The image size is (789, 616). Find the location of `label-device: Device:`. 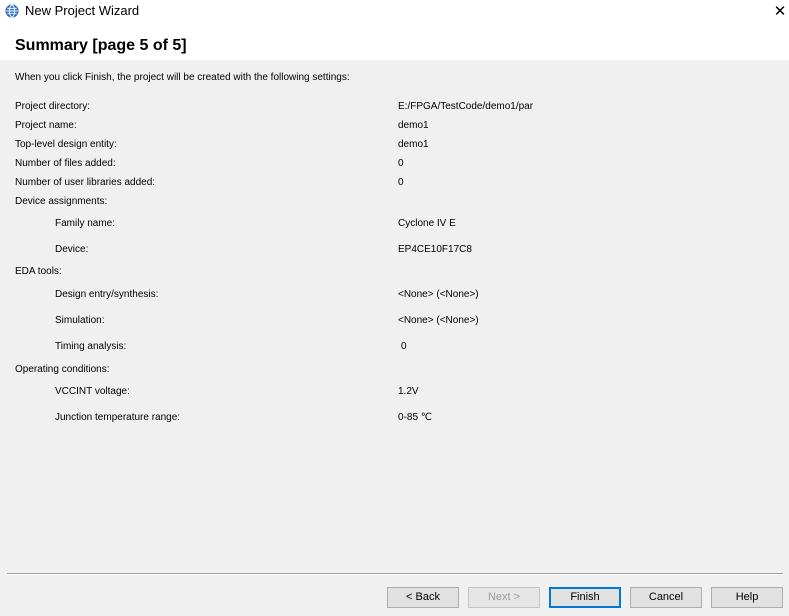

label-device: Device: is located at coordinates (72, 249).